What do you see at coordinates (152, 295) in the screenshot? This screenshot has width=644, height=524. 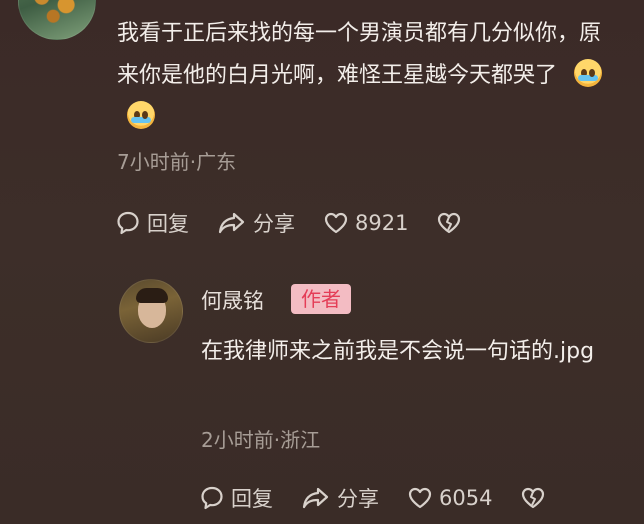 I see `avatar-hair` at bounding box center [152, 295].